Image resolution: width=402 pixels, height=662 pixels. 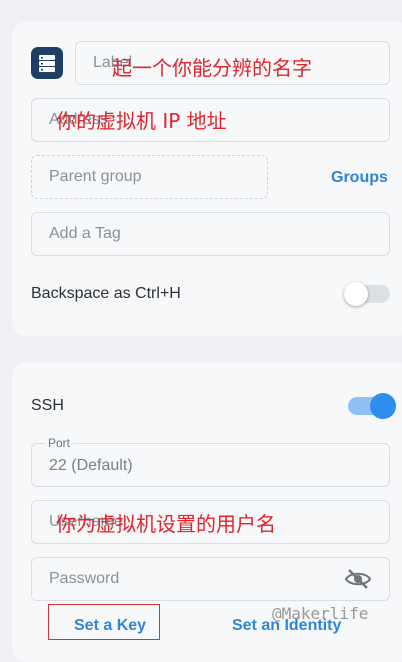 What do you see at coordinates (110, 625) in the screenshot?
I see `set-key-label: Set a Key` at bounding box center [110, 625].